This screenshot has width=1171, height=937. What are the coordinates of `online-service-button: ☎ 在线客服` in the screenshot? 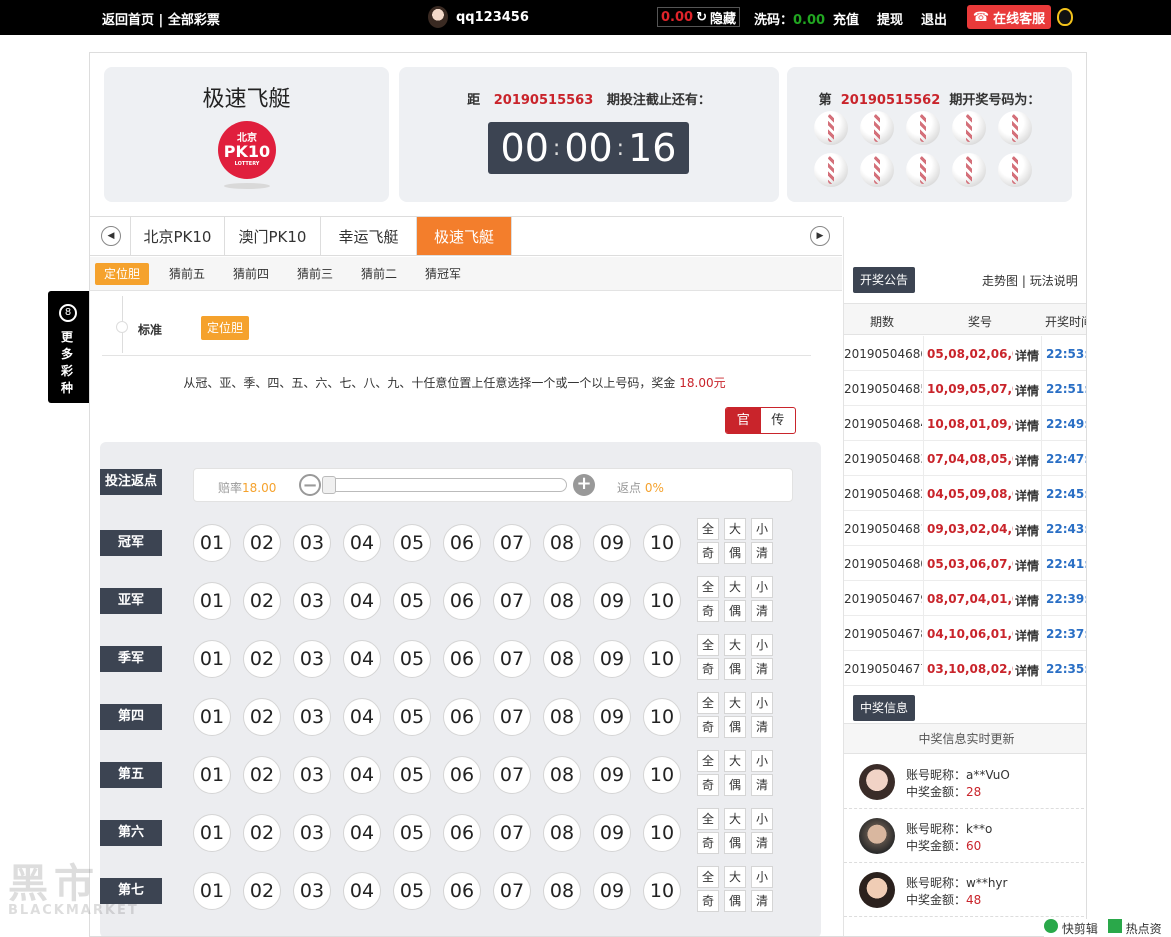 It's located at (1009, 17).